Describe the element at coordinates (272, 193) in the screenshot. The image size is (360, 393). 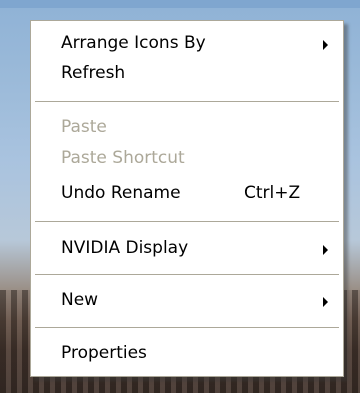
I see `menu-item-shortcut: Ctrl+Z` at that location.